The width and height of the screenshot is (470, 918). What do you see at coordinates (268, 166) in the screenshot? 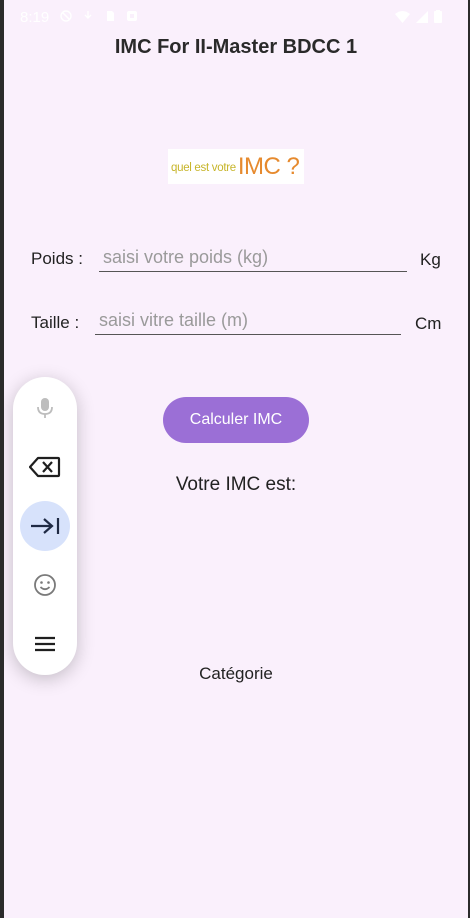
I see `logo-big-text: IMC ?` at bounding box center [268, 166].